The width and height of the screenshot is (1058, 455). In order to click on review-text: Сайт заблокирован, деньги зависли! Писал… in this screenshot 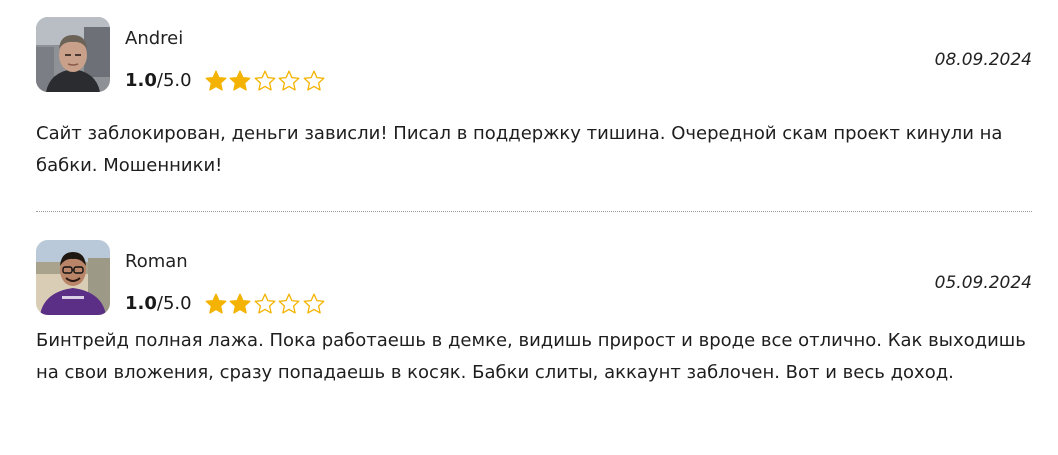, I will do `click(519, 149)`.